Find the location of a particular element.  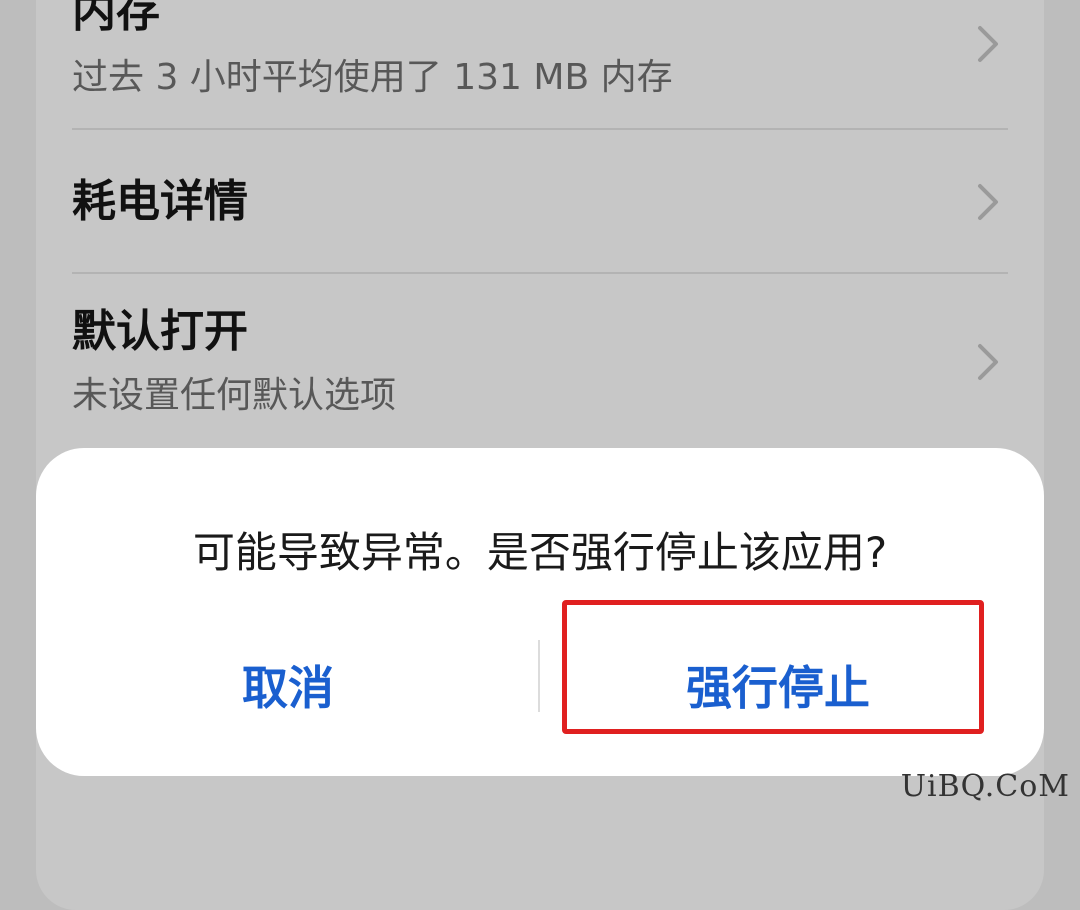

memory-subtitle: 过去 3 小时平均使用了 131 MB 内存 is located at coordinates (372, 77).